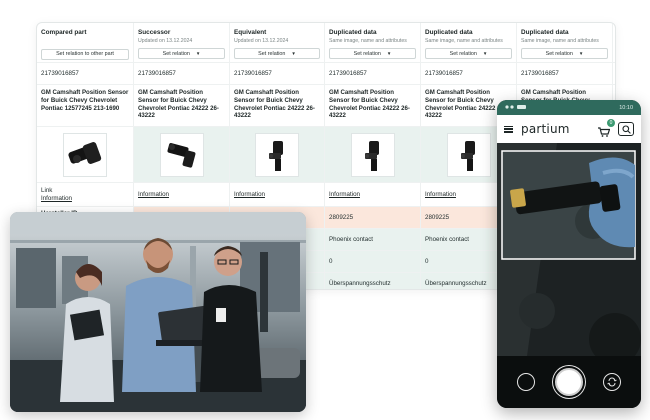 This screenshot has height=420, width=650. What do you see at coordinates (85, 43) in the screenshot?
I see `column-header: Compared part Set relation to other part` at bounding box center [85, 43].